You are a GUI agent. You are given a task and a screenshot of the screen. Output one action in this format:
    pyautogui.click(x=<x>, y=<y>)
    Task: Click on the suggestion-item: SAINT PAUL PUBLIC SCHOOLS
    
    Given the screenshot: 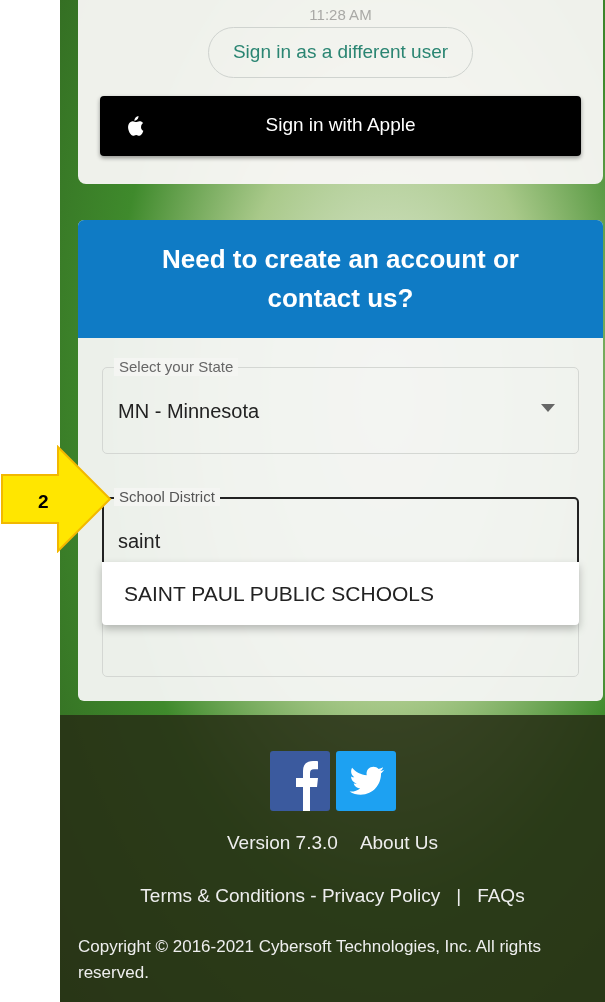 What is the action you would take?
    pyautogui.click(x=340, y=593)
    